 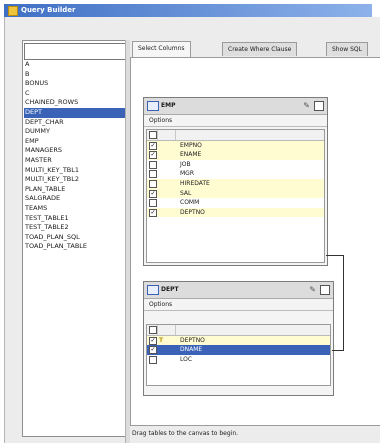 I want to click on column-row: ✓ SAL, so click(x=235, y=193).